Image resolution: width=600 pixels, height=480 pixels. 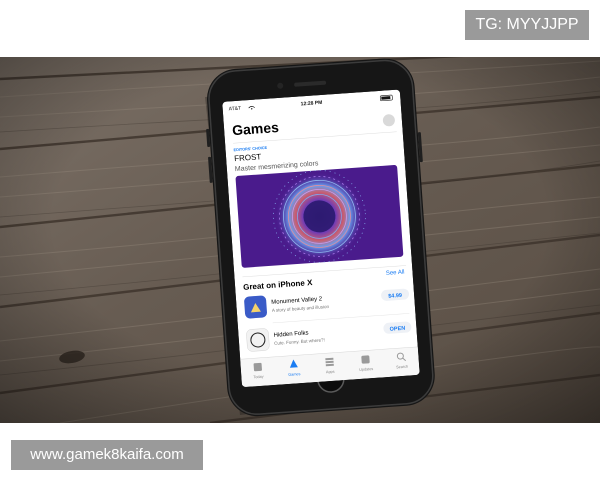 What do you see at coordinates (257, 367) in the screenshot?
I see `today-icon` at bounding box center [257, 367].